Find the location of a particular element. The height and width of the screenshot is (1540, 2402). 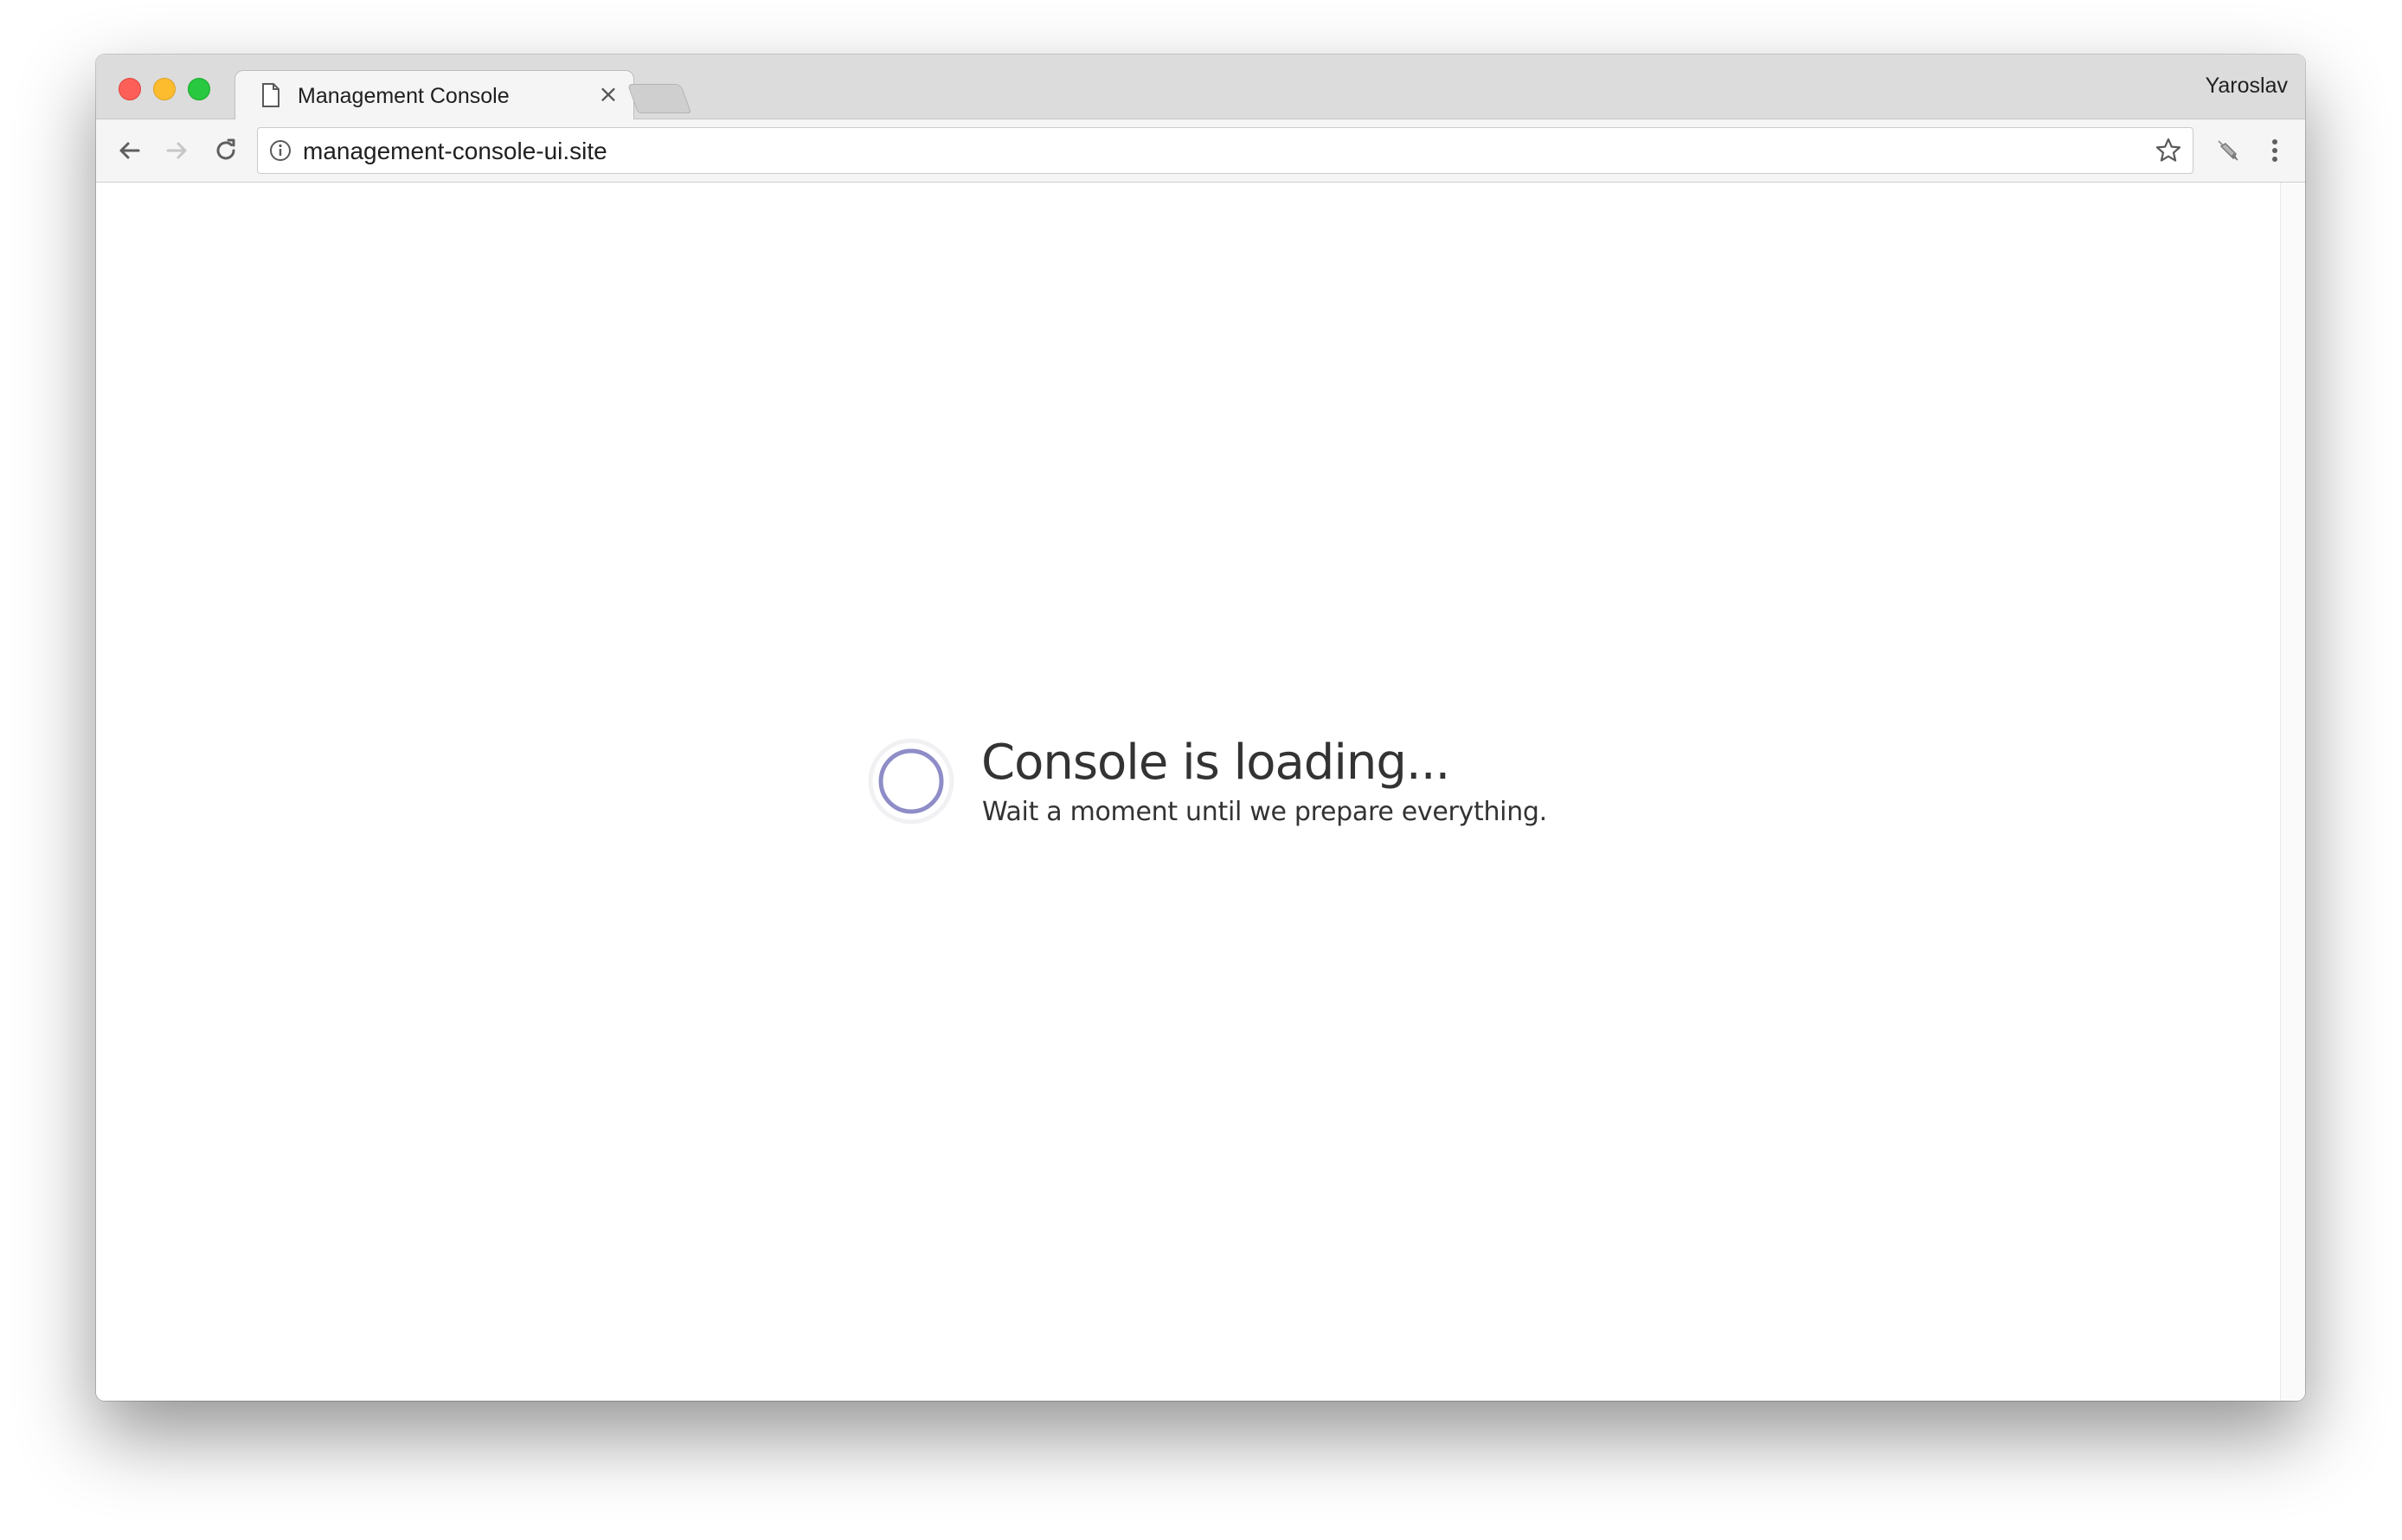

url-text: management-console-ui.site is located at coordinates (455, 152).